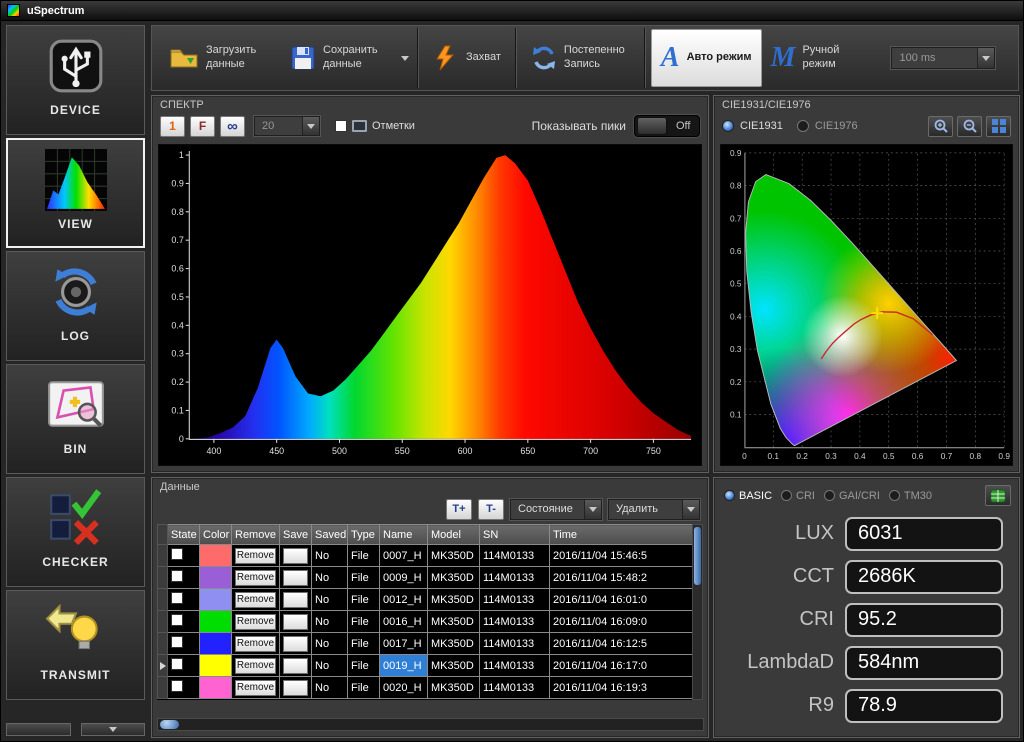 The image size is (1024, 742). Describe the element at coordinates (75, 306) in the screenshot. I see `sidebar-item-log: LOG` at that location.